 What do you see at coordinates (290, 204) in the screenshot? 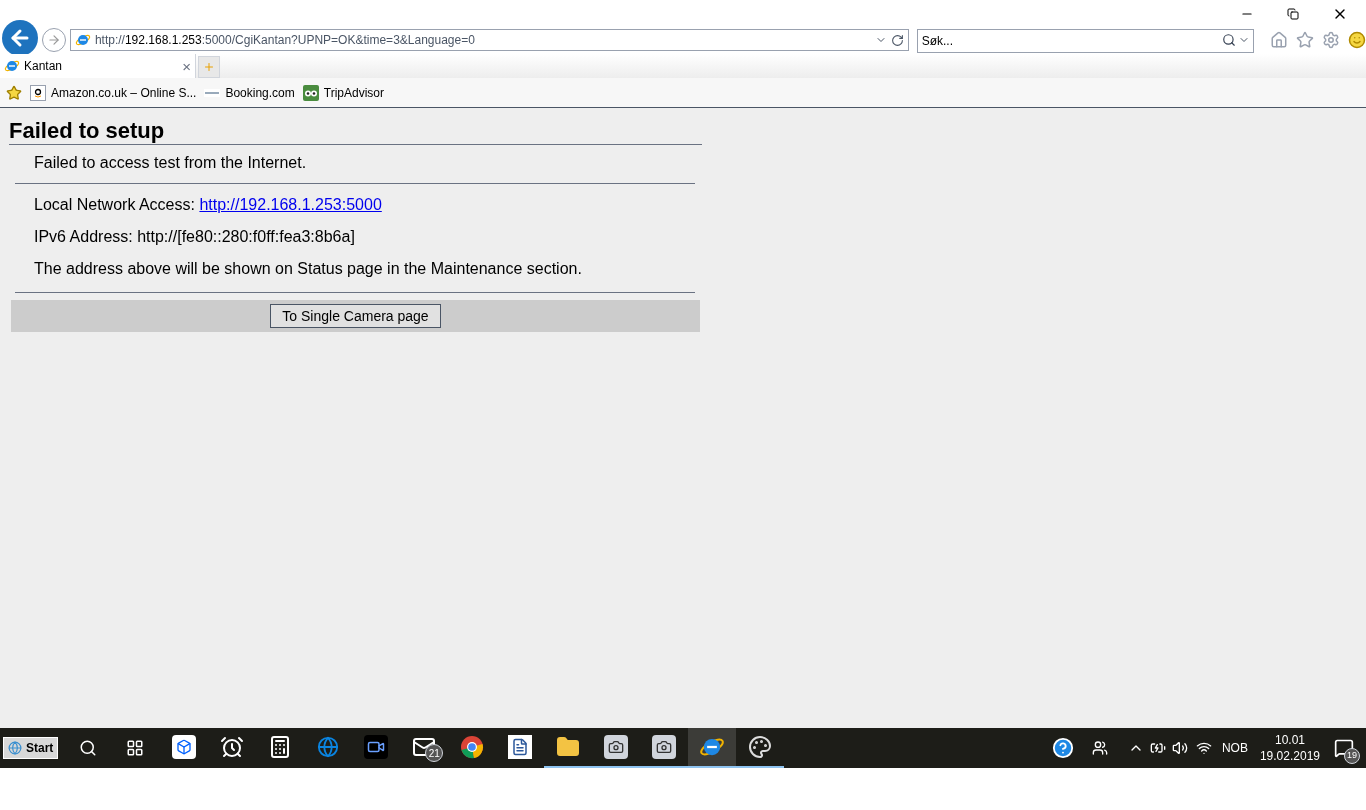
I see `local-access-link: http://192.168.1.253:5000` at bounding box center [290, 204].